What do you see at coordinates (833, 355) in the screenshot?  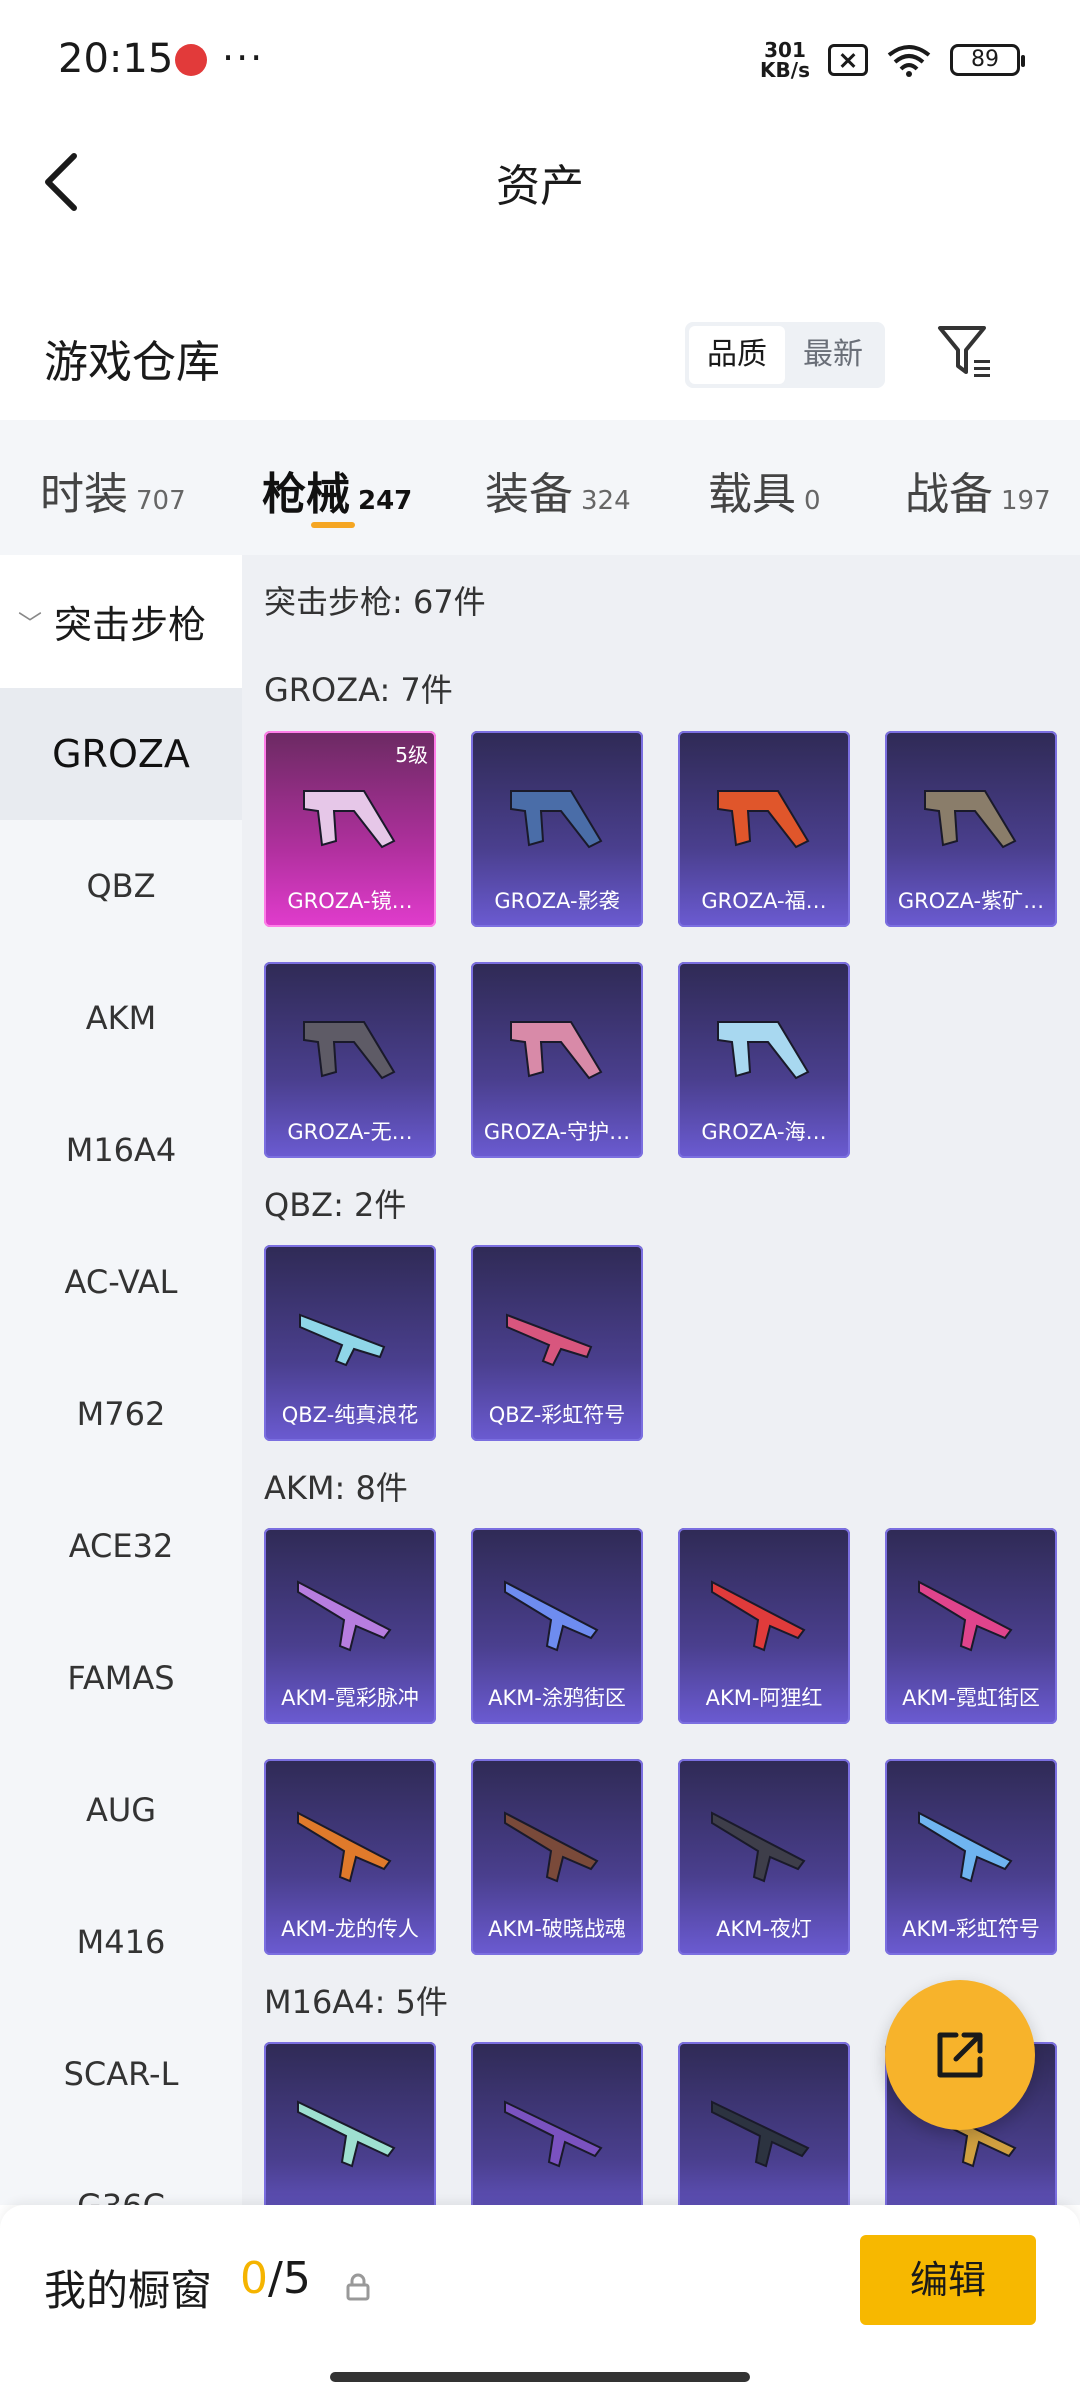 I see `sort-newest-button: 最新` at bounding box center [833, 355].